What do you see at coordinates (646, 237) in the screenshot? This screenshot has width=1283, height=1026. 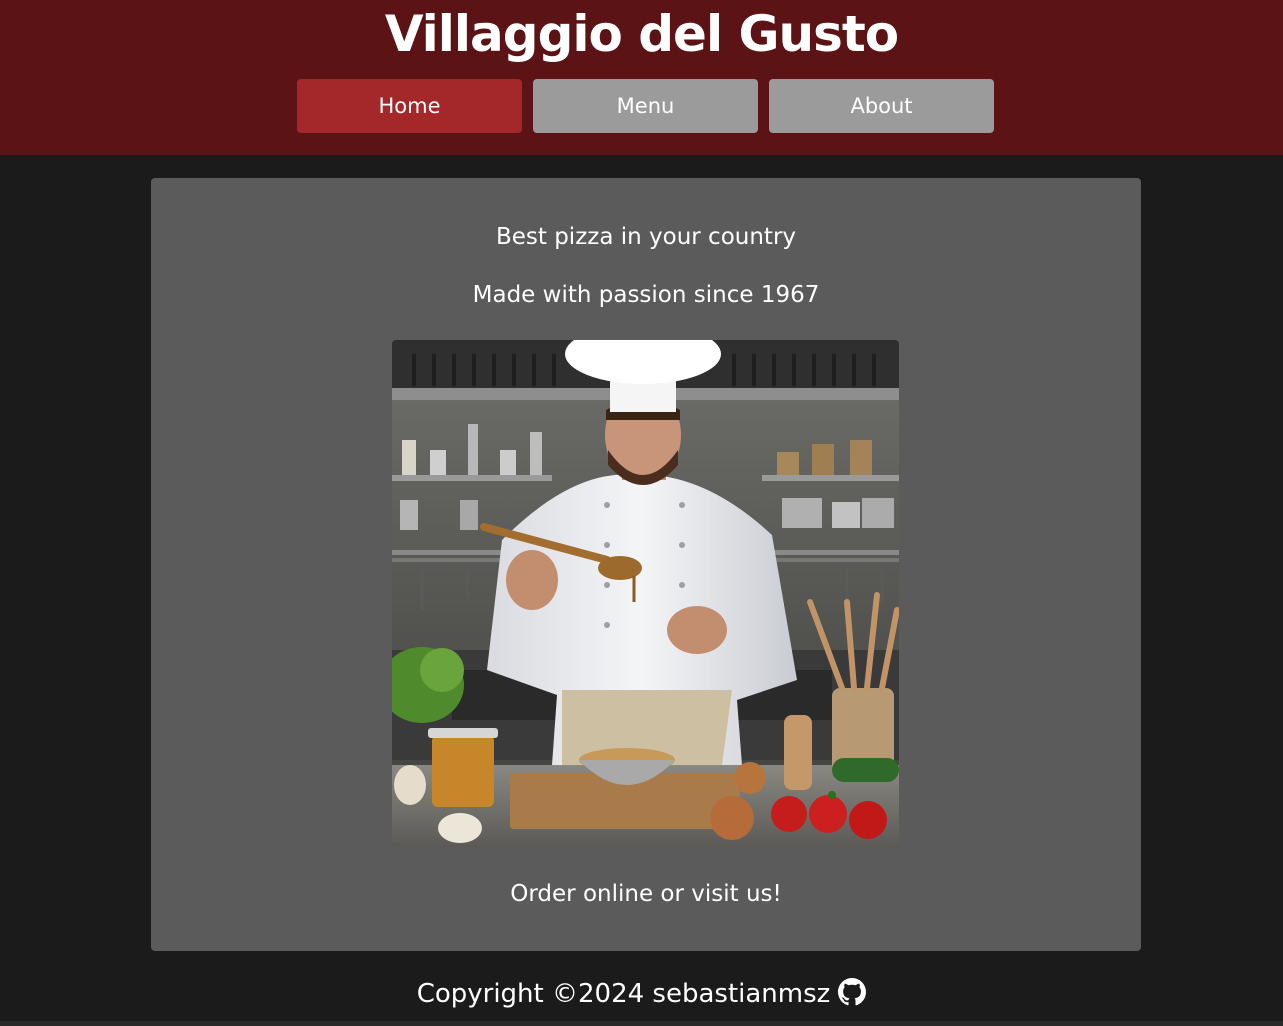 I see `tagline: Best pizza in your country` at bounding box center [646, 237].